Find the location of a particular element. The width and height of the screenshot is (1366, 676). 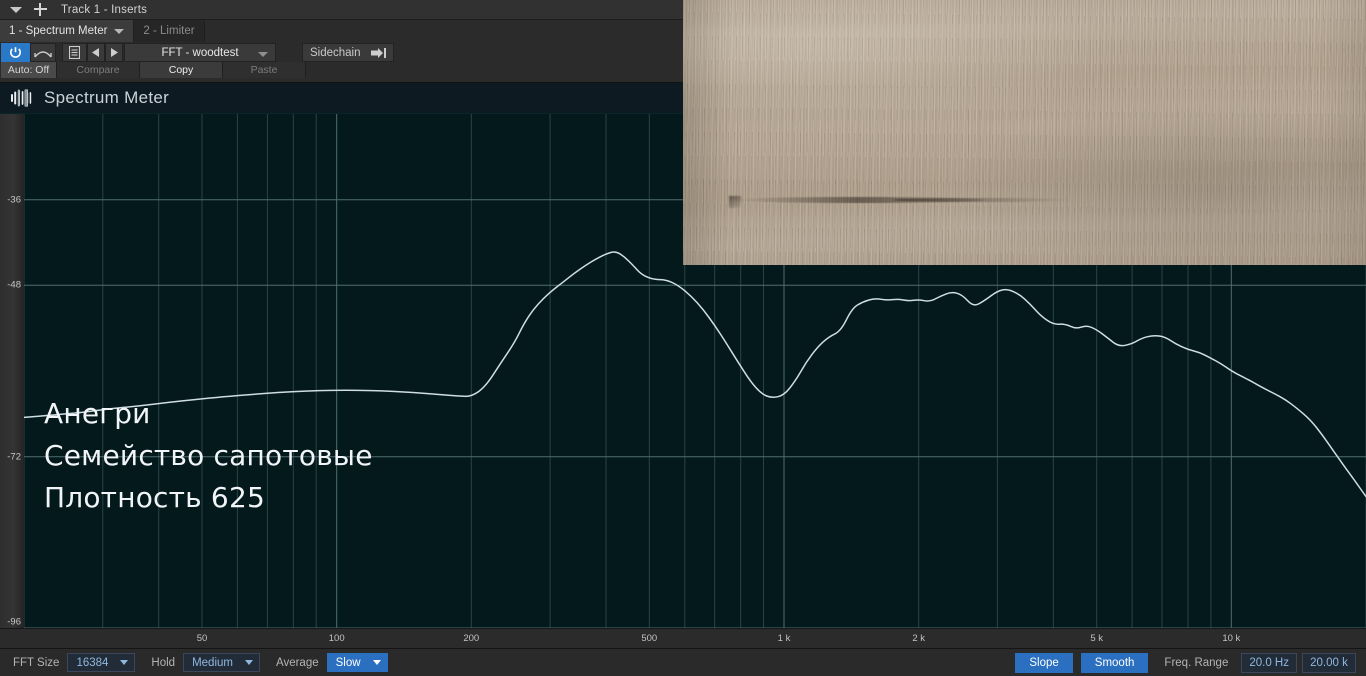

power-icon is located at coordinates (15, 52).